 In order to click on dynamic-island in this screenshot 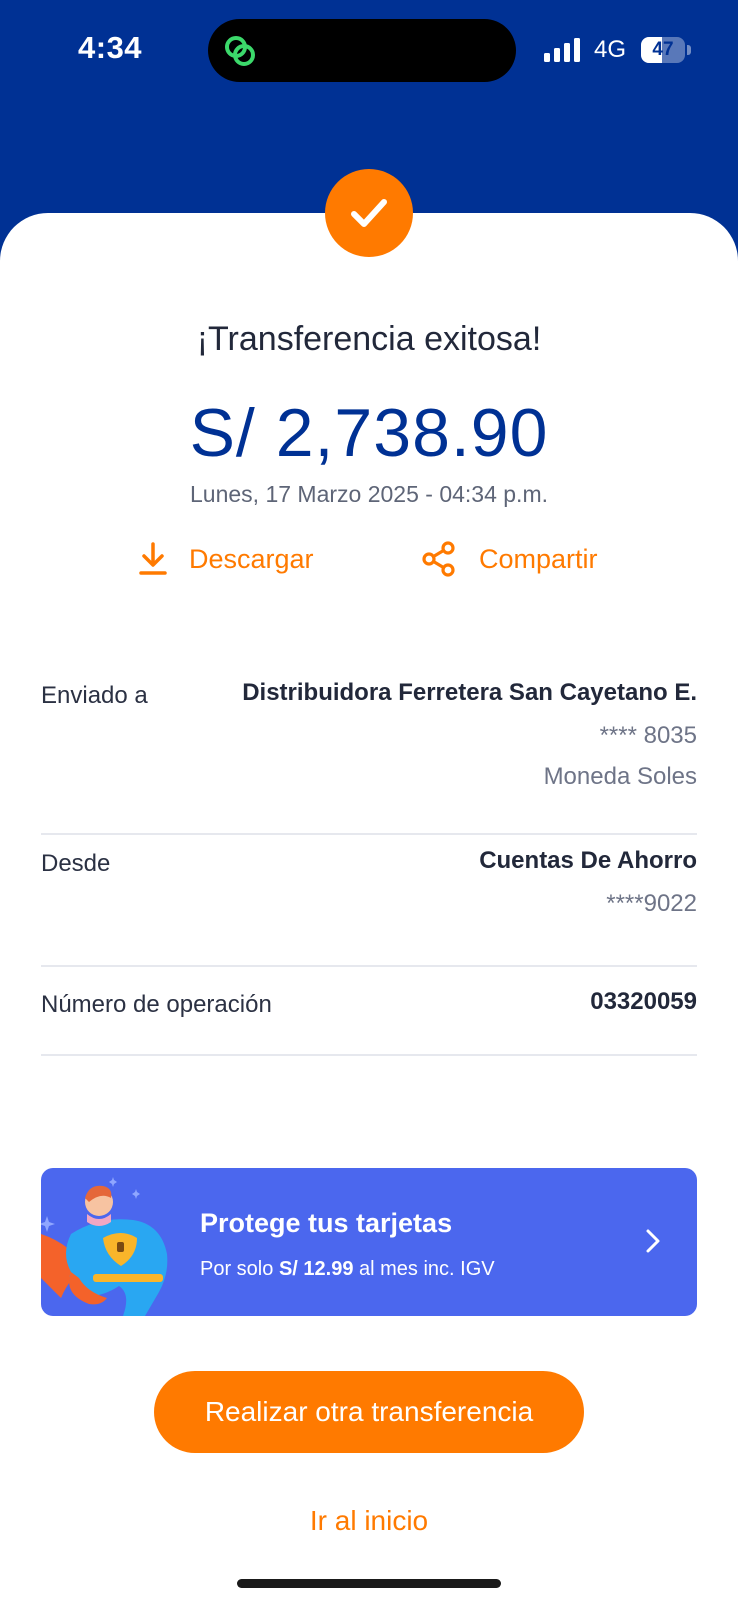, I will do `click(362, 50)`.